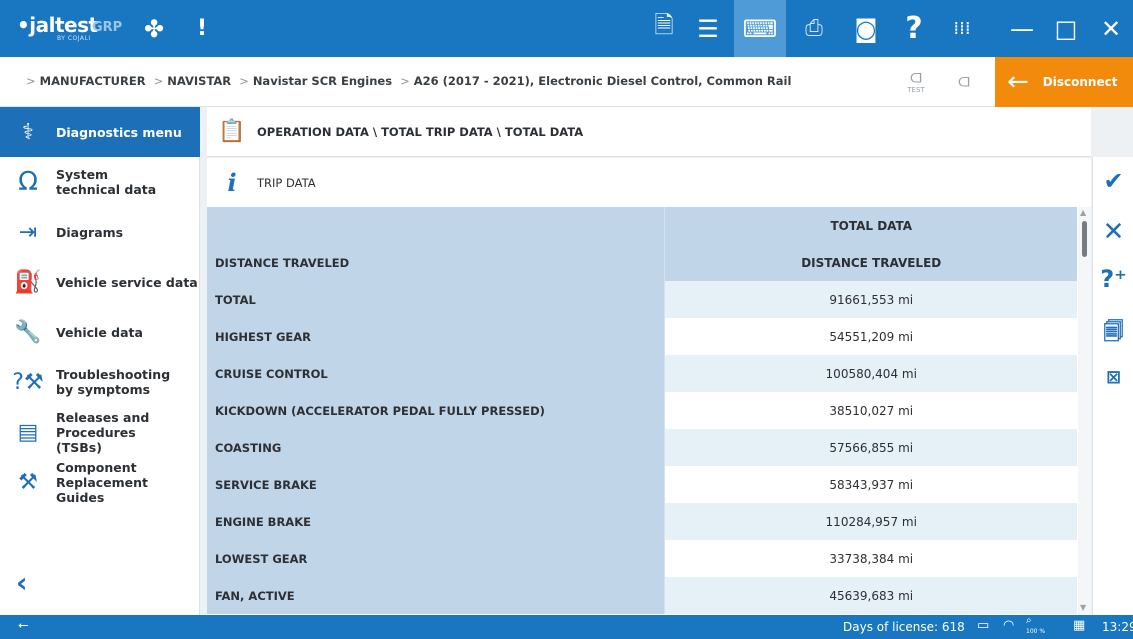  Describe the element at coordinates (916, 83) in the screenshot. I see `test-connector-icon: ⫏ TEST` at that location.